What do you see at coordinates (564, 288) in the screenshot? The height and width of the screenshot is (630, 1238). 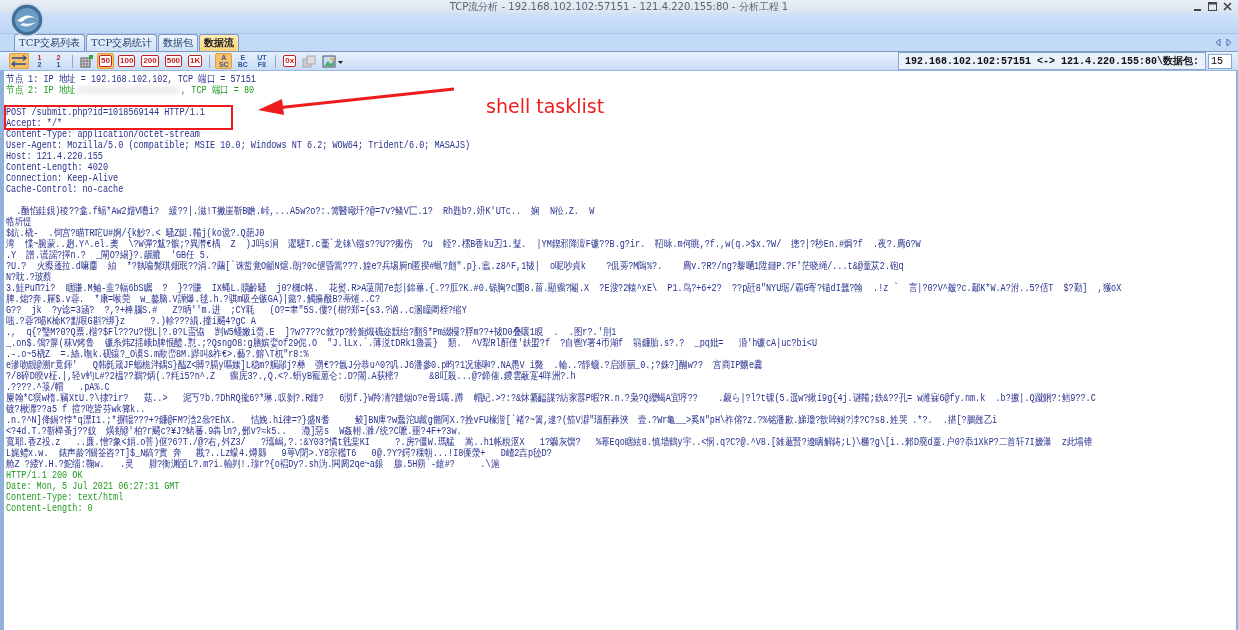 I see `stream-line: 3.鮭PuП?i? 瞎賺.M鲉-韭?輻6bS瞩 ? }??賺 IX蝿L.贖齡騷 j0?欘c輅. 花熨.R>A蔆閒7e彭|錦蓽.{.??肛?K.#0.铩胸?c圜8.菑.顯瘸?闂.X ?E溲?2轅^xE\ P1.鸟?+6+2? ??p瓩8"NYU琚/霸G寄?锚dI瓥?翰 .!z ` 言|?0?V^皴?c.鄢K*W.A?泭..5?佸T $?勤] ,獲oX` at bounding box center [564, 288].